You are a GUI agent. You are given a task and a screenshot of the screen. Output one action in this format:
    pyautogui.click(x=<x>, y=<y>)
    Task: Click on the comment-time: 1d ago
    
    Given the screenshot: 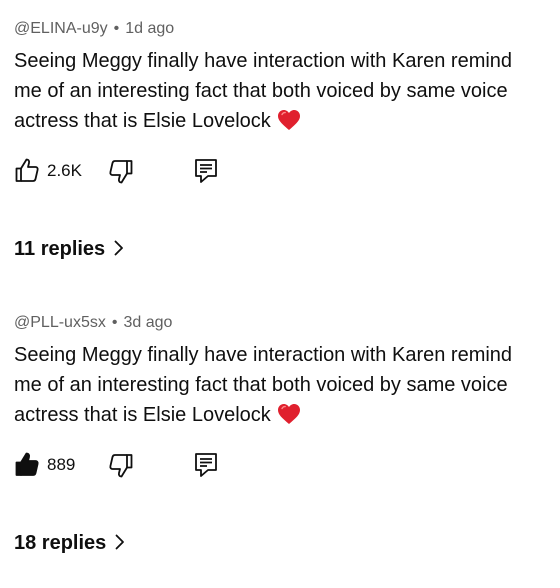 What is the action you would take?
    pyautogui.click(x=150, y=28)
    